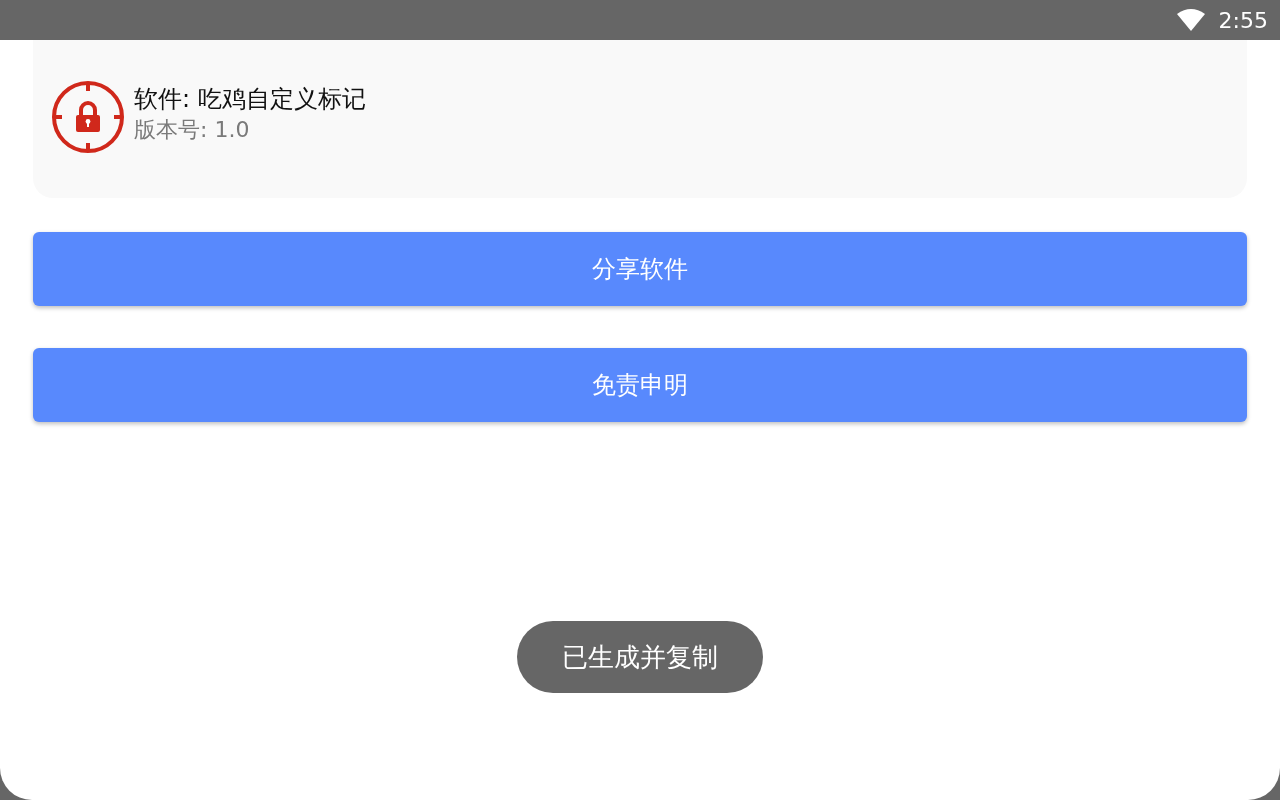  What do you see at coordinates (250, 99) in the screenshot?
I see `app-name-text: 软件: 吃鸡自定义标记` at bounding box center [250, 99].